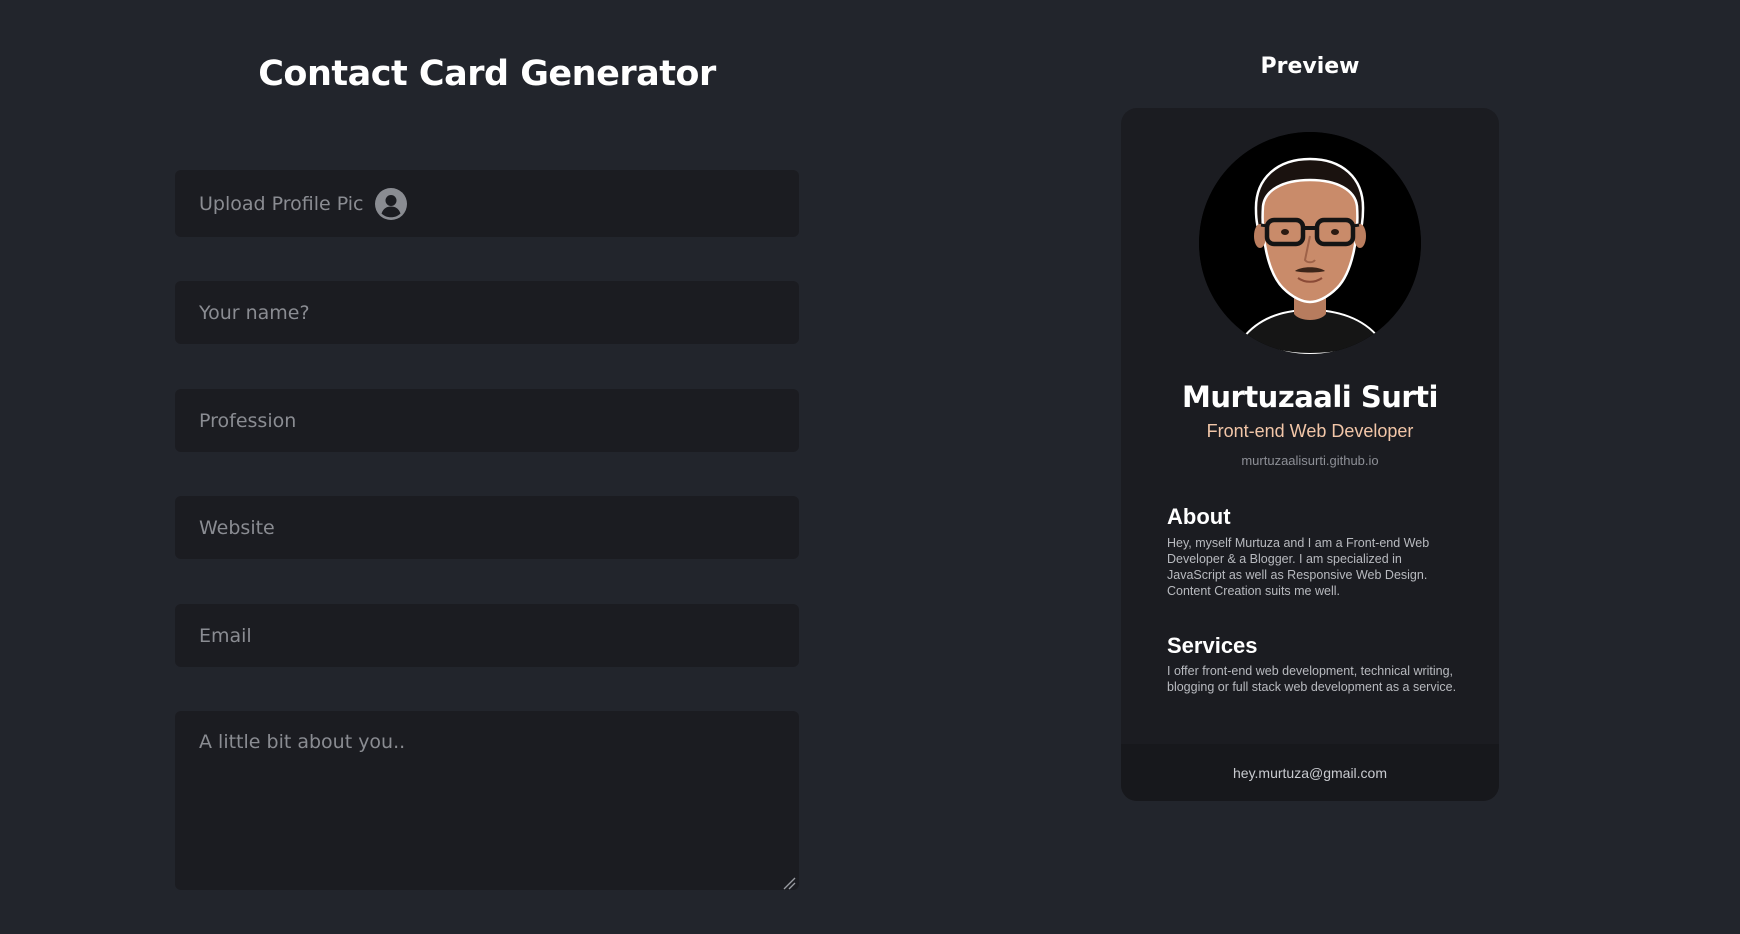 The image size is (1740, 934). Describe the element at coordinates (1199, 516) in the screenshot. I see `about-heading: About` at that location.